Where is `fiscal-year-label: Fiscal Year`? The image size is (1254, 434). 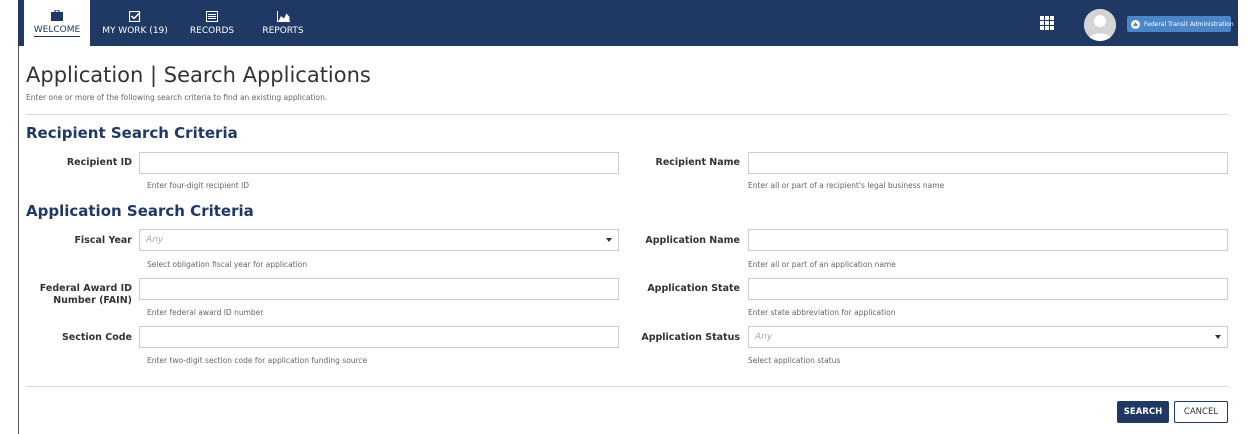
fiscal-year-label: Fiscal Year is located at coordinates (103, 240).